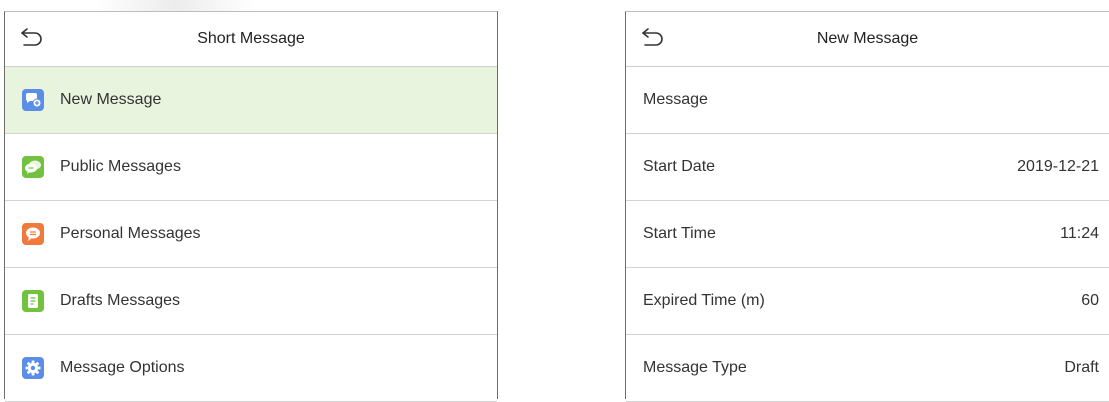 The width and height of the screenshot is (1109, 402). I want to click on menu-item-drafts-messages: Drafts Messages, so click(251, 301).